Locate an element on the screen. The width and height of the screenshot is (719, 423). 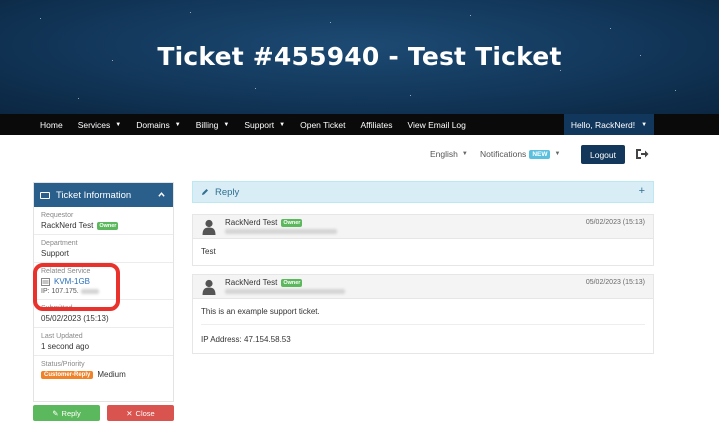
submitted-value: 05/02/2023 (15:13) is located at coordinates (75, 318).